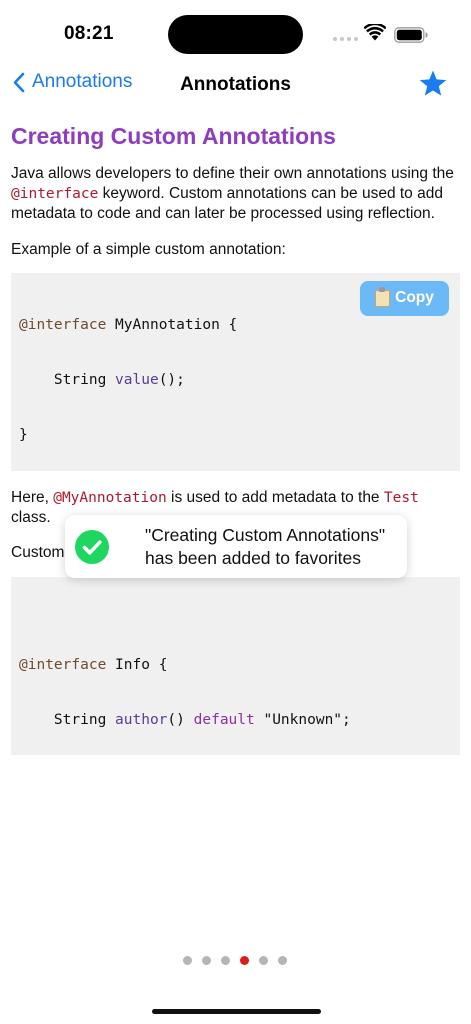 This screenshot has height=1024, width=471. I want to click on signal-icon, so click(346, 37).